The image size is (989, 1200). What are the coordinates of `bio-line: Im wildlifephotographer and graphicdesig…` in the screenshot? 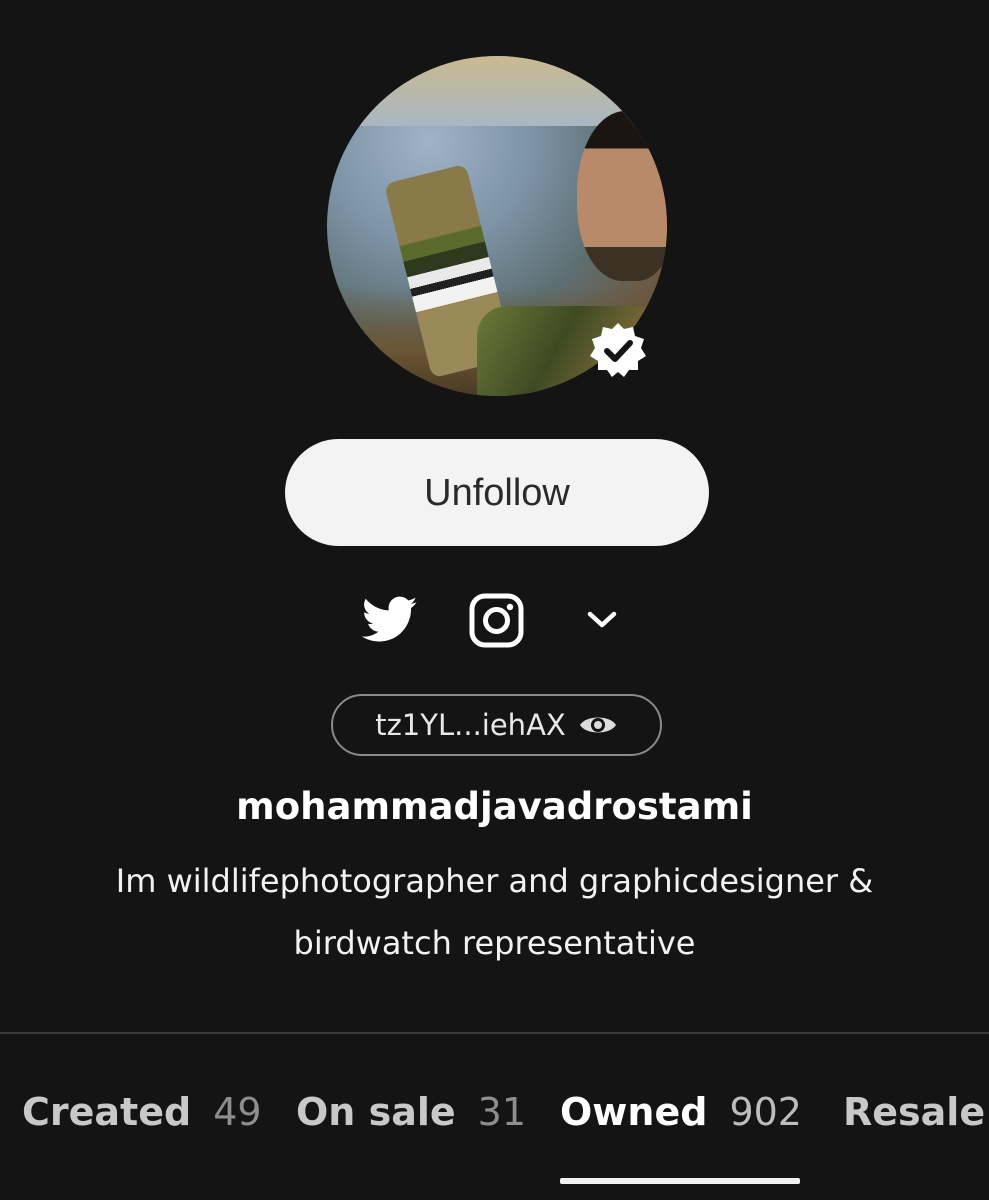 It's located at (494, 881).